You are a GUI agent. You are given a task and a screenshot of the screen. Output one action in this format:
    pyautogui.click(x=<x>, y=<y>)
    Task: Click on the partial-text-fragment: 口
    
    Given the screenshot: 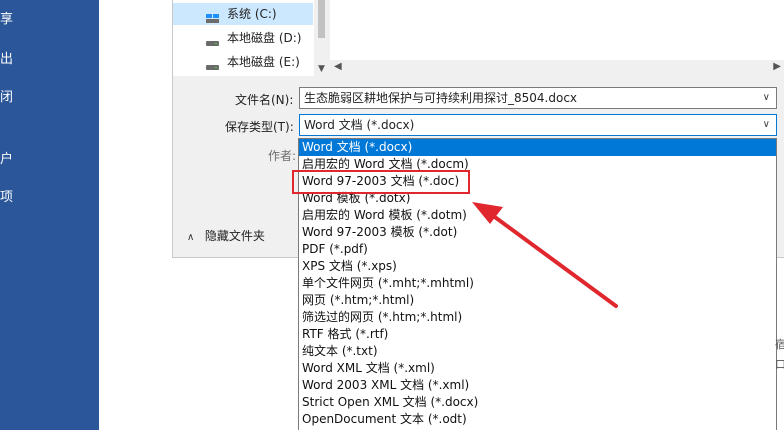 What is the action you would take?
    pyautogui.click(x=779, y=364)
    